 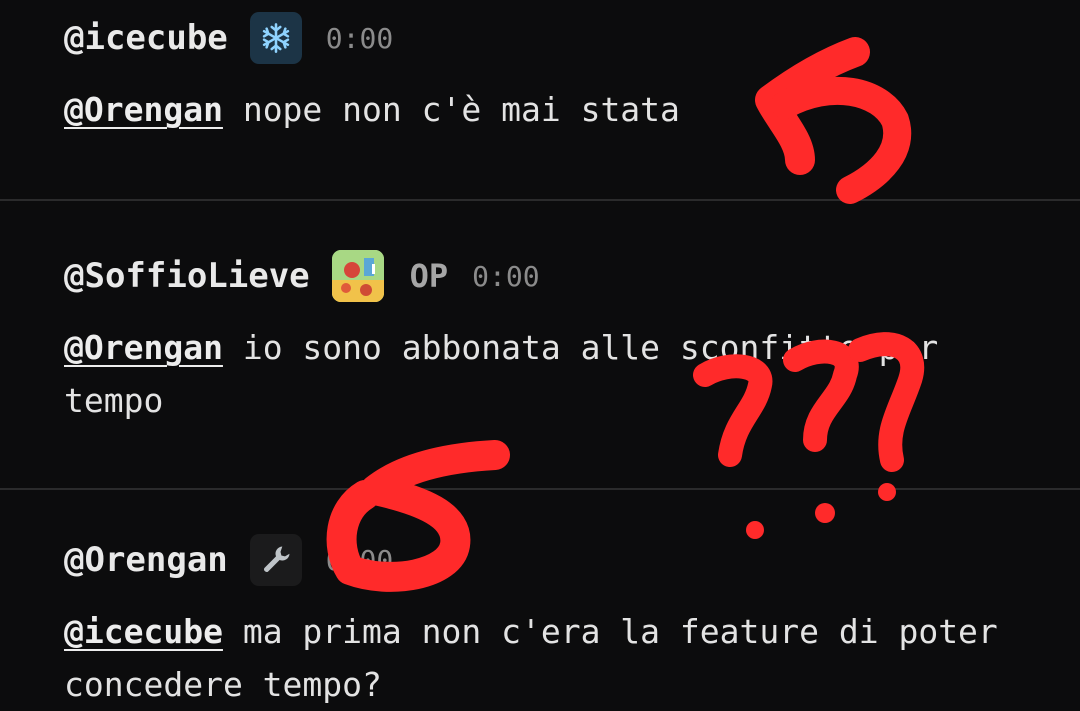 I want to click on comment-meta: @icecube 0:00, so click(x=572, y=38).